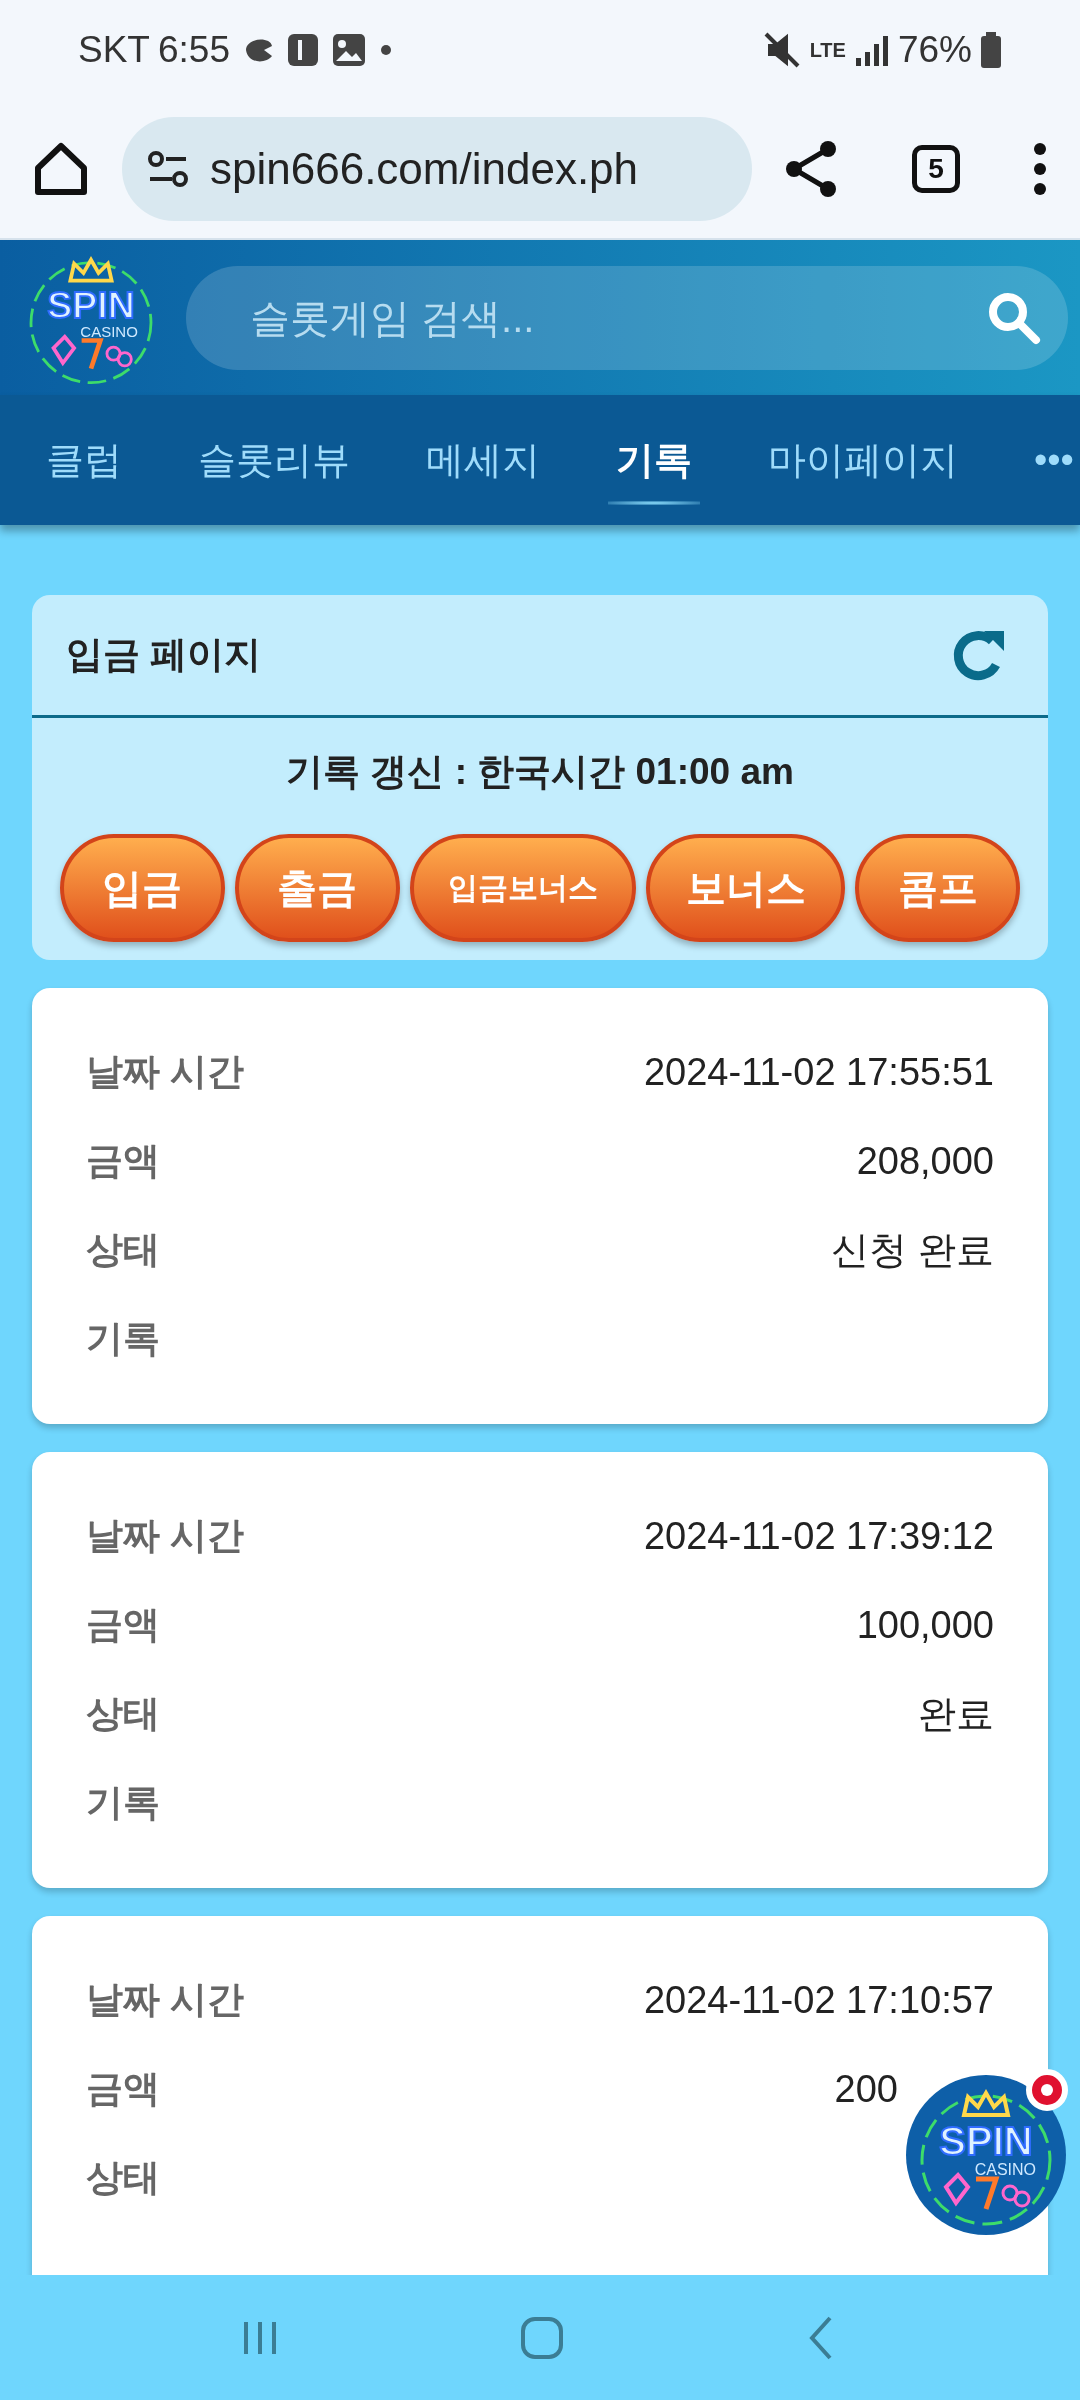  I want to click on nav-tab: 슬롯리뷰, so click(274, 460).